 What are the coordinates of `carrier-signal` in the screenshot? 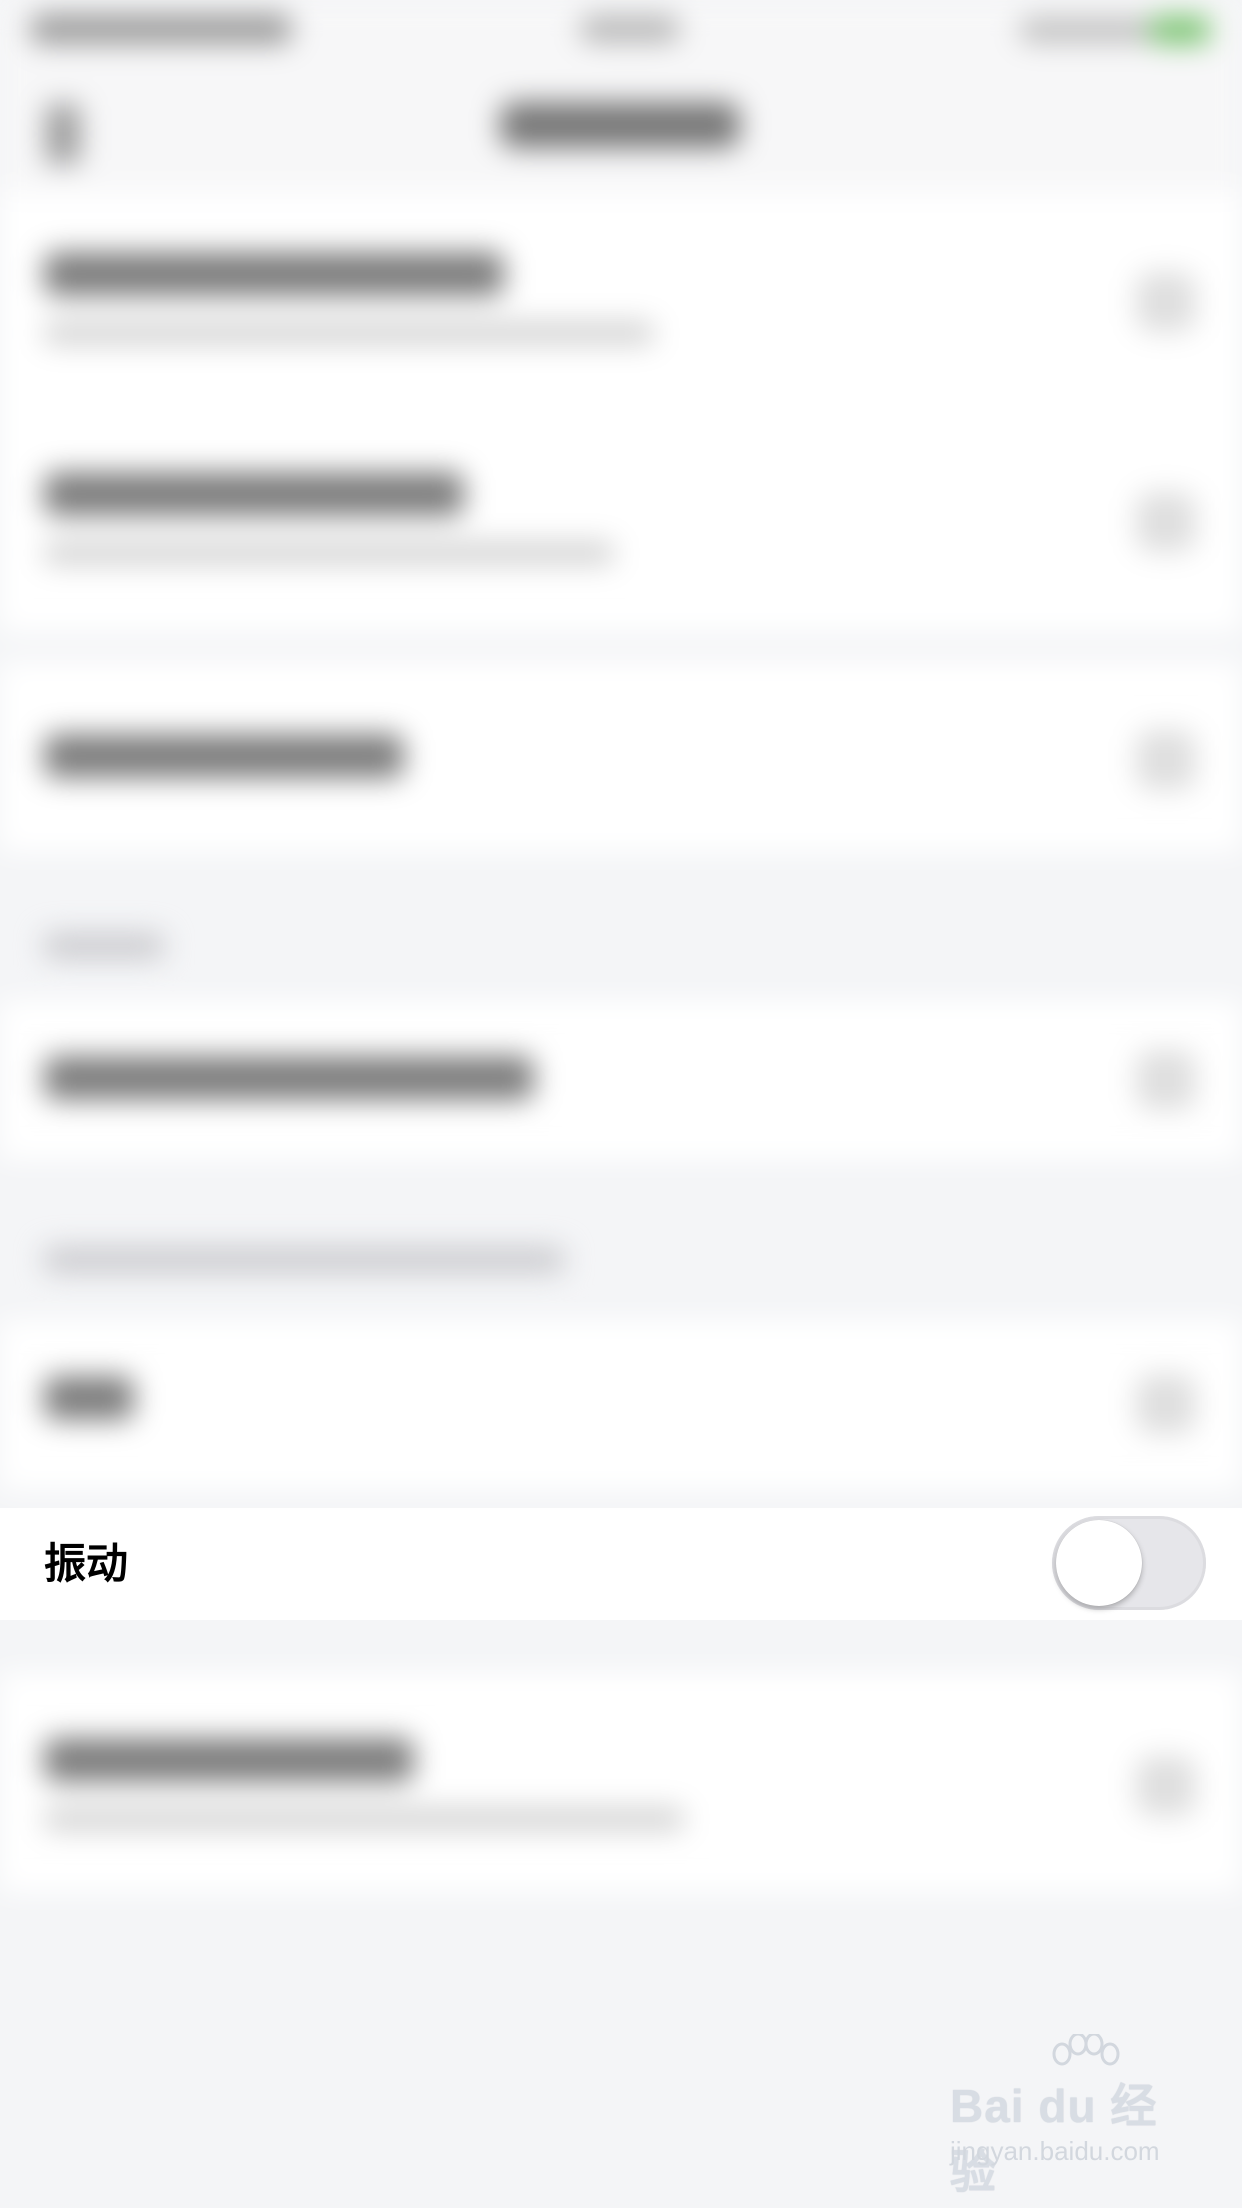 It's located at (161, 29).